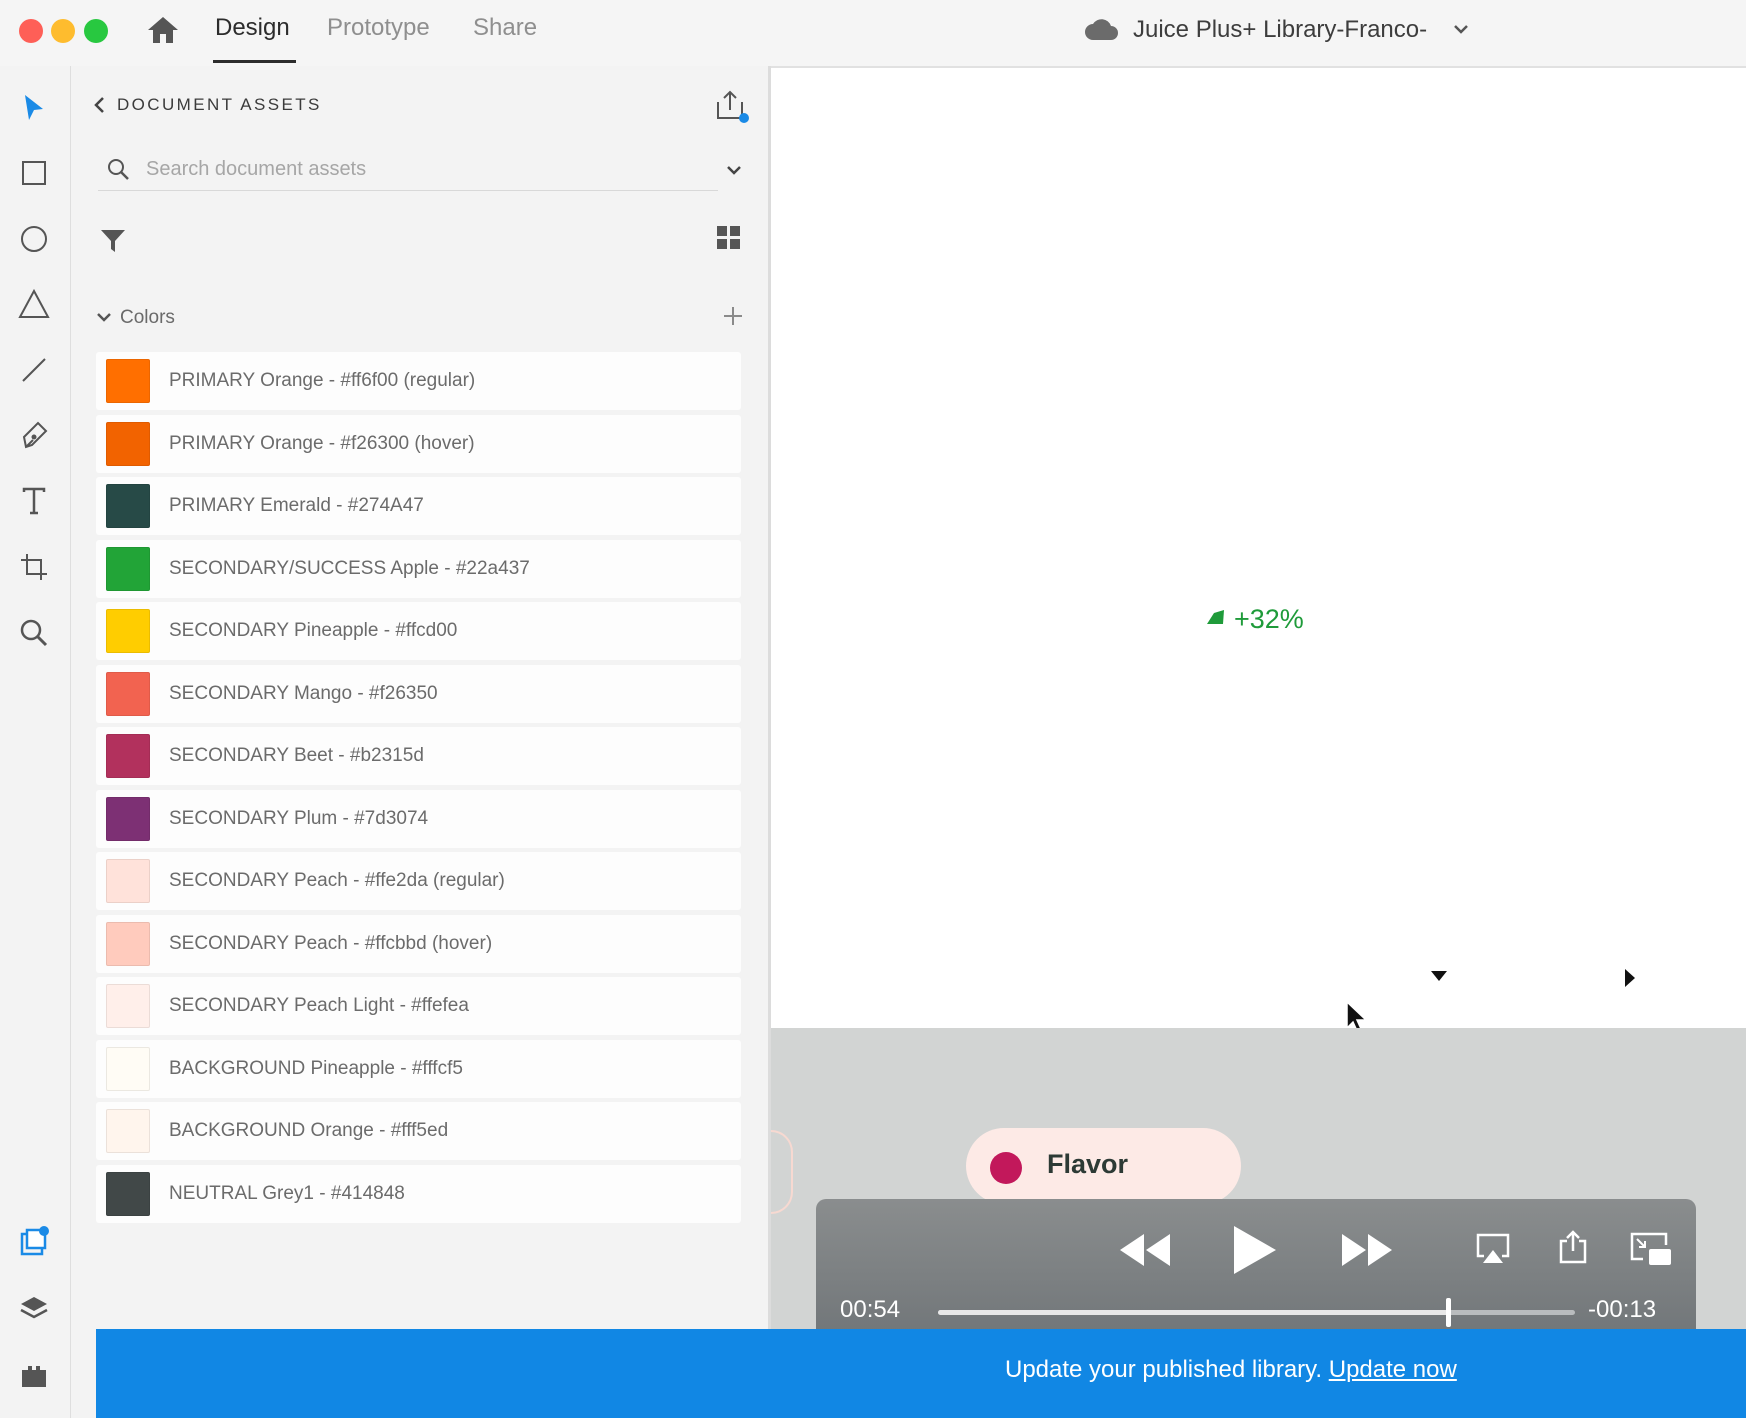 This screenshot has height=1418, width=1746. I want to click on flavor-chip: Flavor, so click(1103, 1166).